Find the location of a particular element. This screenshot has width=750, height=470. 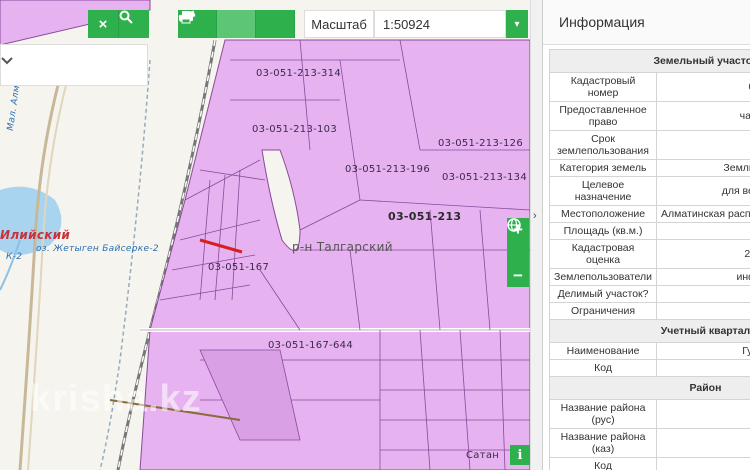

row-key: Землепользователи is located at coordinates (603, 277).